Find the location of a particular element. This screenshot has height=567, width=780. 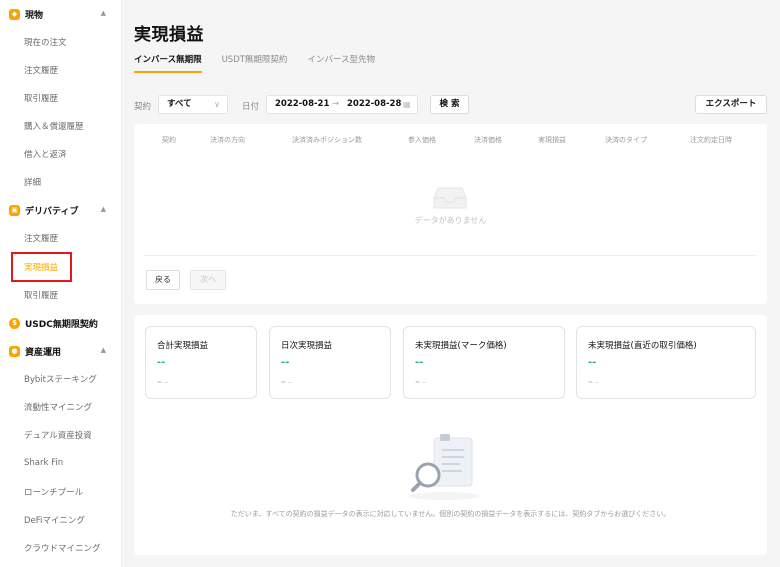

column-header: 決済価格 is located at coordinates (488, 140).